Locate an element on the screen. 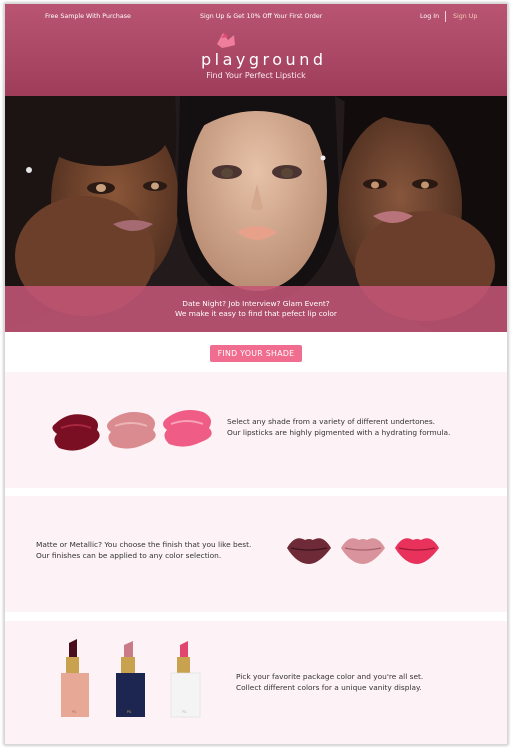 The height and width of the screenshot is (748, 511). signup-link: Sign Up is located at coordinates (465, 16).